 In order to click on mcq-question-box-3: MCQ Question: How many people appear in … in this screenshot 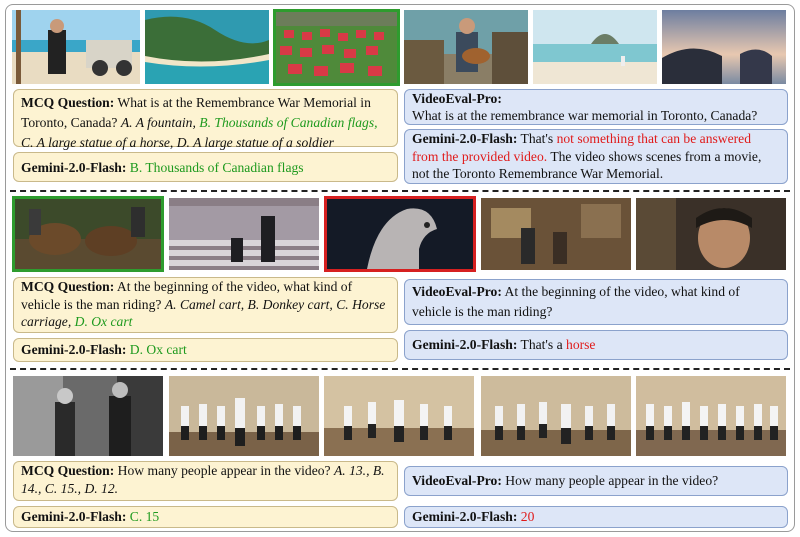, I will do `click(205, 481)`.